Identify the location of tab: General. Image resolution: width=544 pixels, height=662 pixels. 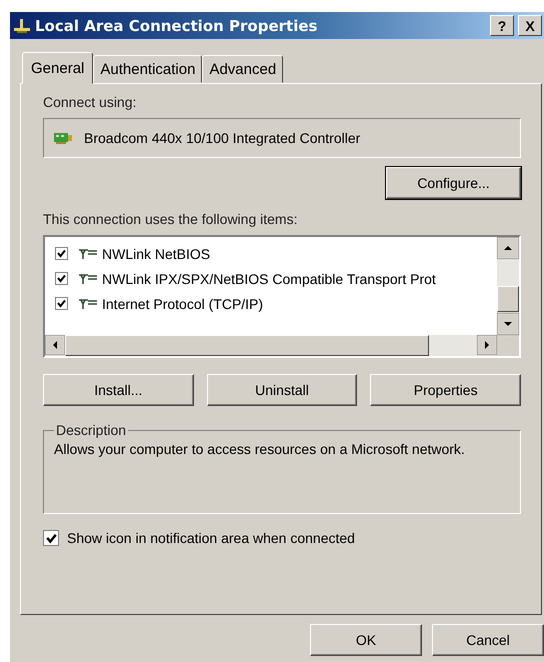
(58, 68).